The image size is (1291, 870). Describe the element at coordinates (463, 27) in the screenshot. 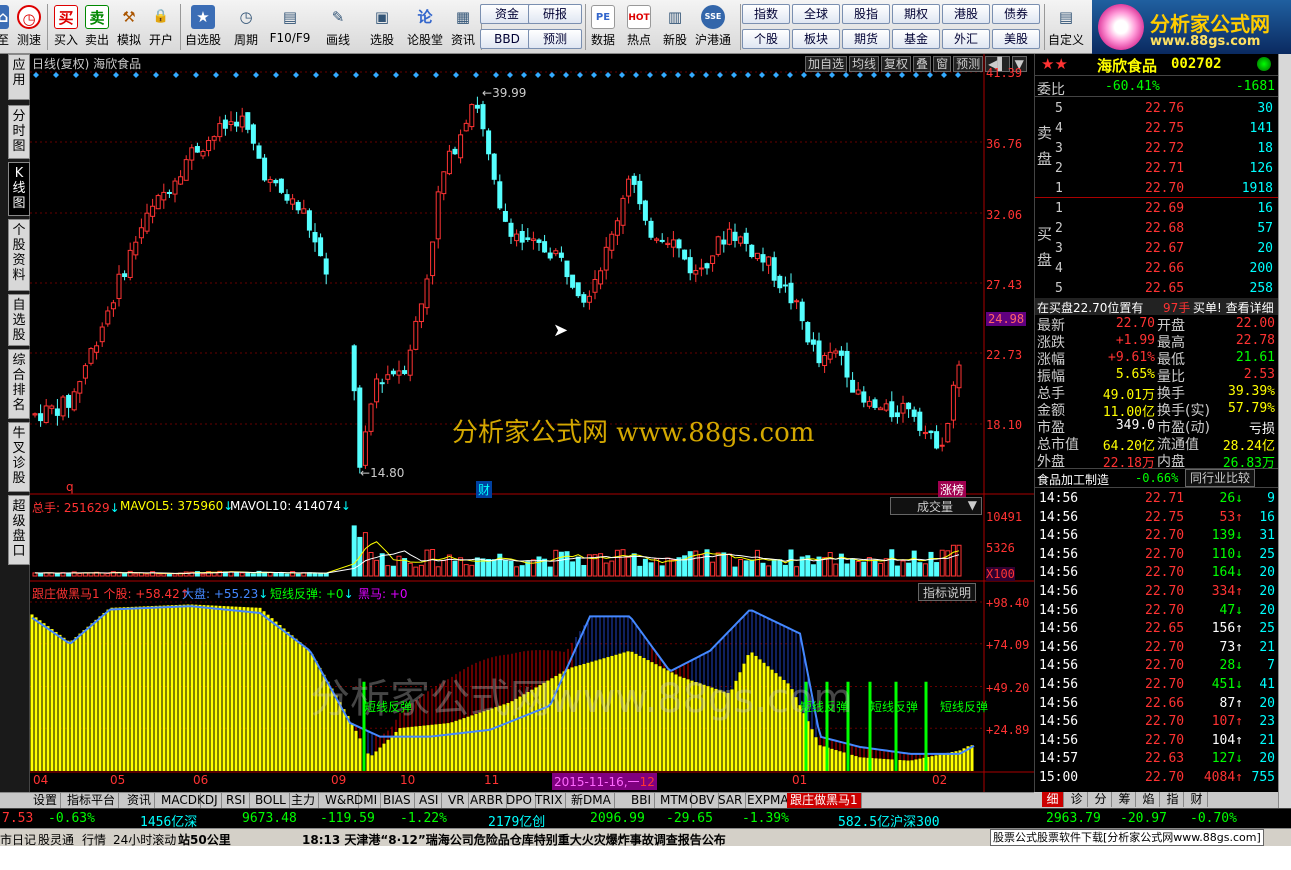

I see `news-button: ▦ 资讯` at that location.